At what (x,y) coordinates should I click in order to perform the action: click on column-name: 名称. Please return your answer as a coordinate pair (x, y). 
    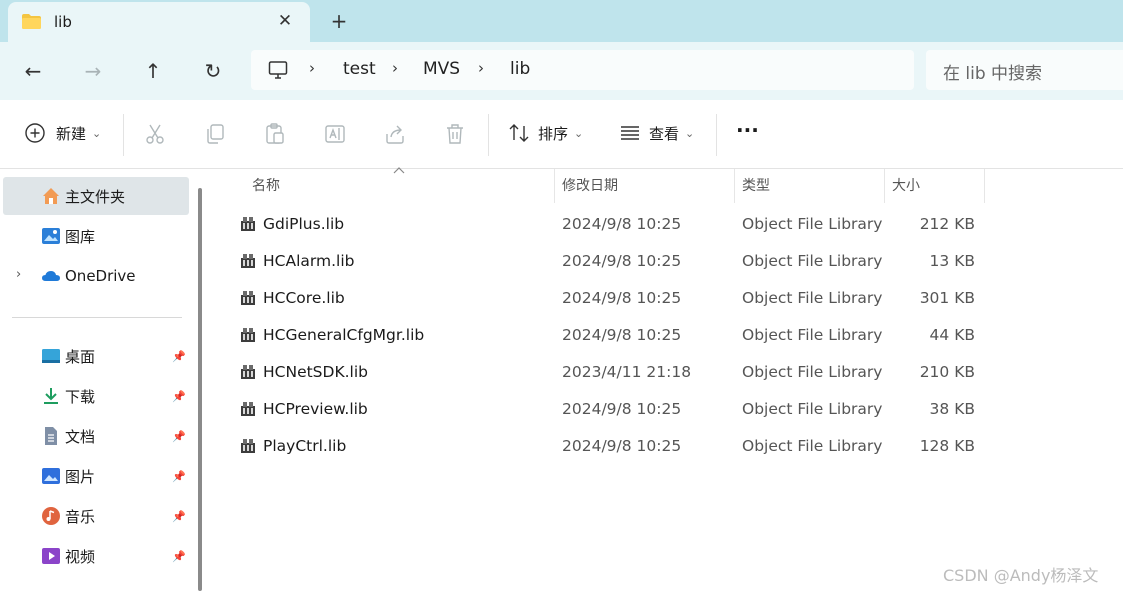
    Looking at the image, I should click on (399, 186).